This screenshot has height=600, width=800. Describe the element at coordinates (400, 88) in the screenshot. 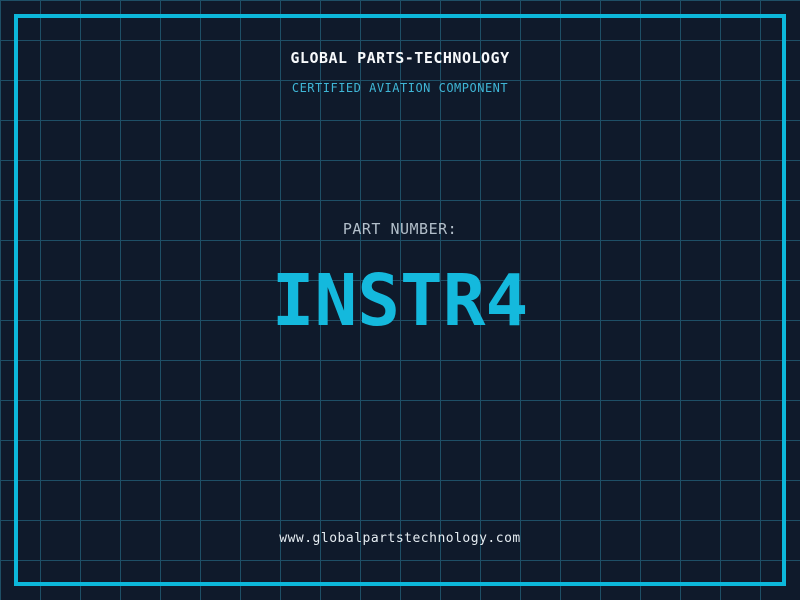

I see `certification-subtitle: CERTIFIED AVIATION COMPONENT` at that location.